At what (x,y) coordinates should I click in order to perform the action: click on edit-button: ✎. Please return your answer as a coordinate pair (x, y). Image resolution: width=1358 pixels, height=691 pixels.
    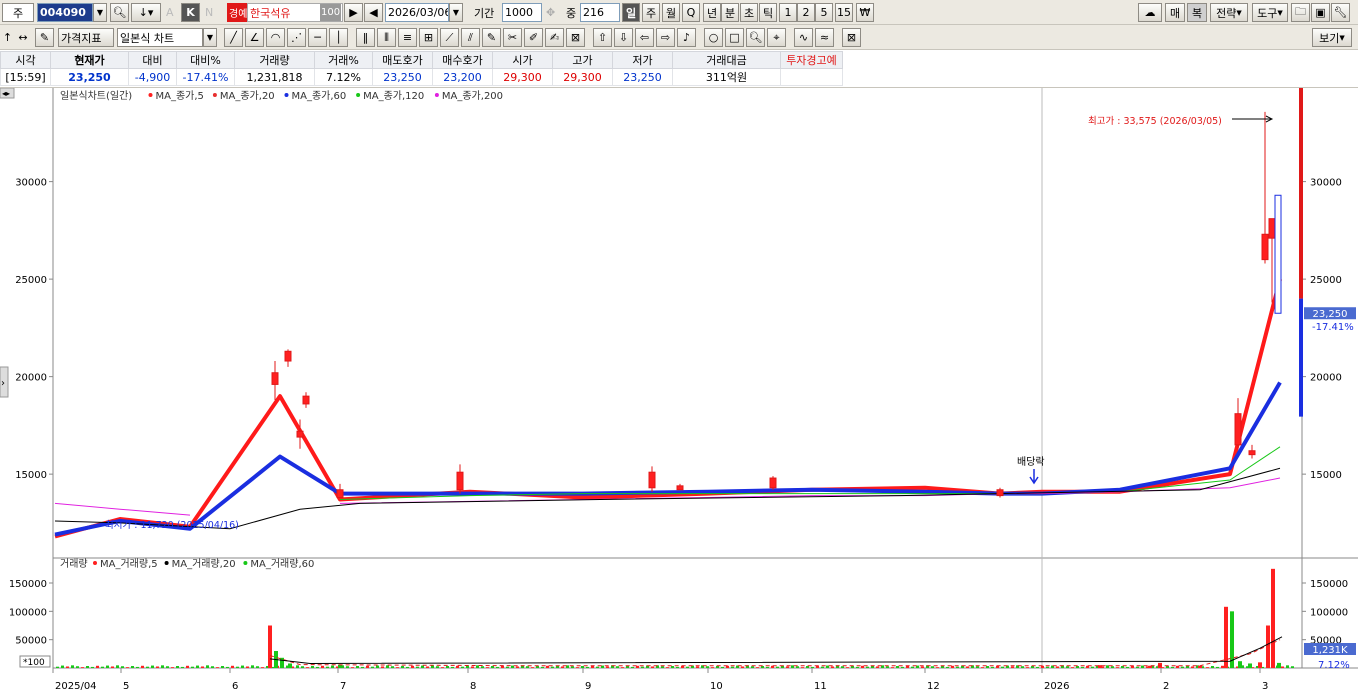
    Looking at the image, I should click on (44, 37).